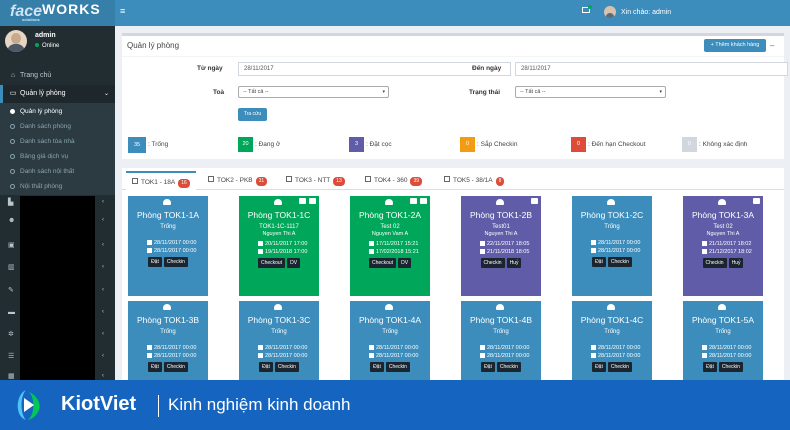 This screenshot has height=430, width=790. I want to click on room-card-header, so click(612, 307).